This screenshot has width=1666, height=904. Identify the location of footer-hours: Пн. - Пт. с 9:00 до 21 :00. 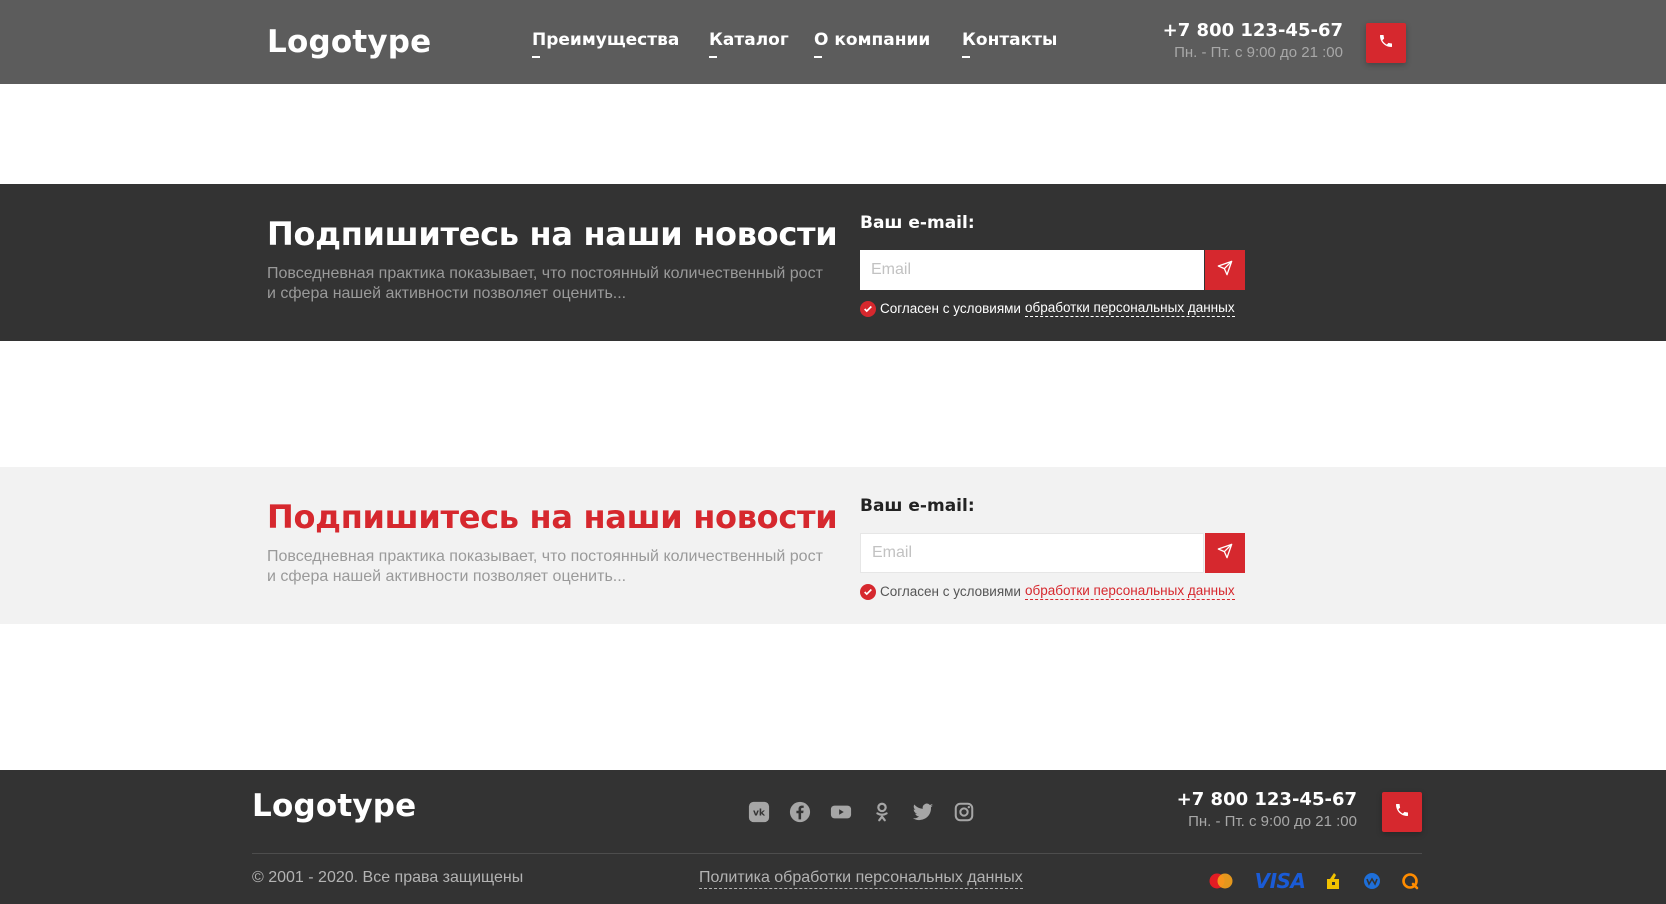
(1272, 821).